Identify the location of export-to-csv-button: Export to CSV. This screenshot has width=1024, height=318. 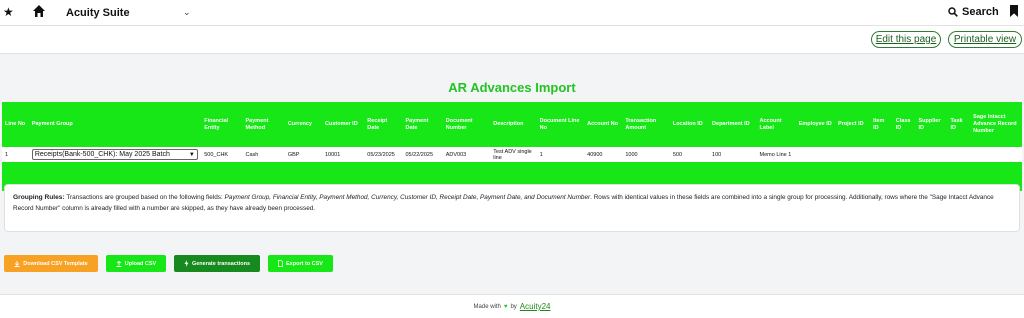
(300, 263).